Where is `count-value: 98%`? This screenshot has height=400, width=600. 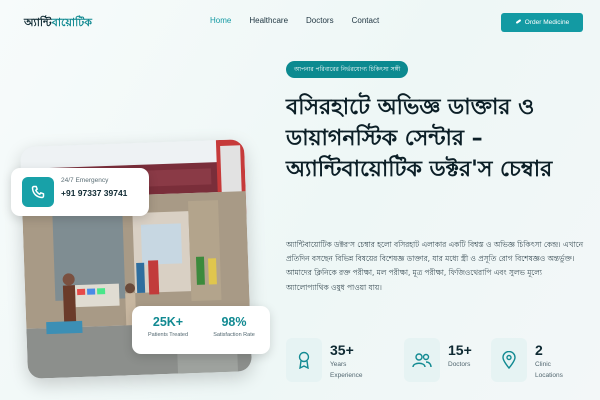 count-value: 98% is located at coordinates (234, 322).